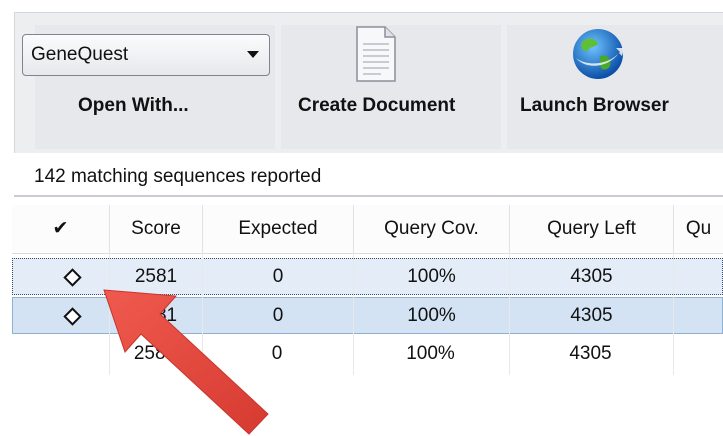  I want to click on column-header-query-cov: Query Cov., so click(432, 229).